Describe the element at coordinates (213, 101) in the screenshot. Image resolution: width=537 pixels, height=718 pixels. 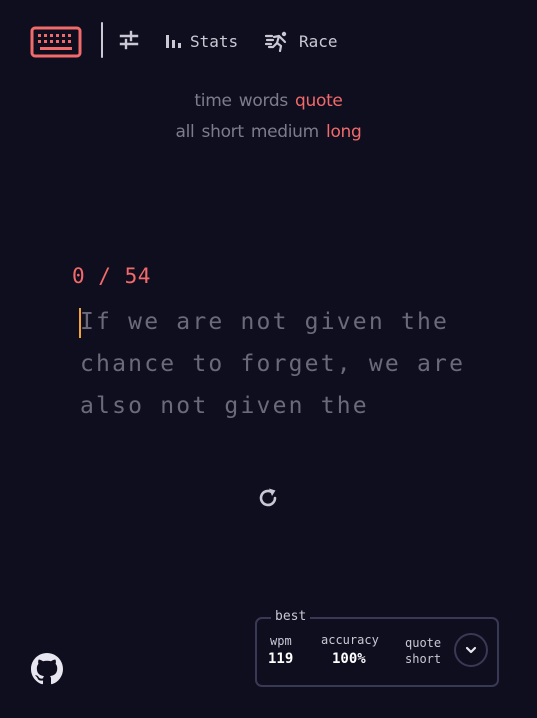
I see `mode-time: time` at that location.